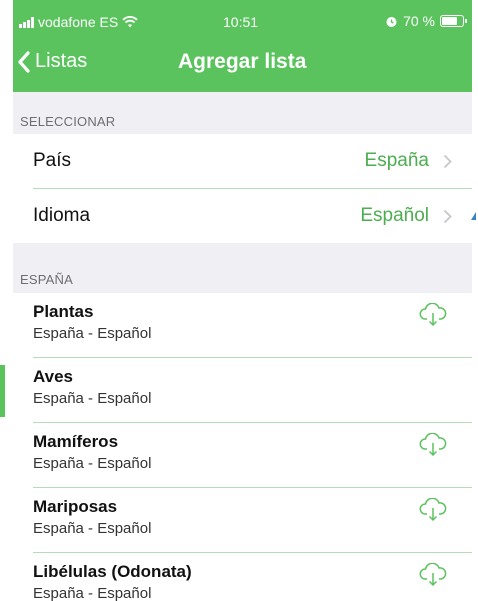  What do you see at coordinates (76, 441) in the screenshot?
I see `list-item-title: Mamíferos` at bounding box center [76, 441].